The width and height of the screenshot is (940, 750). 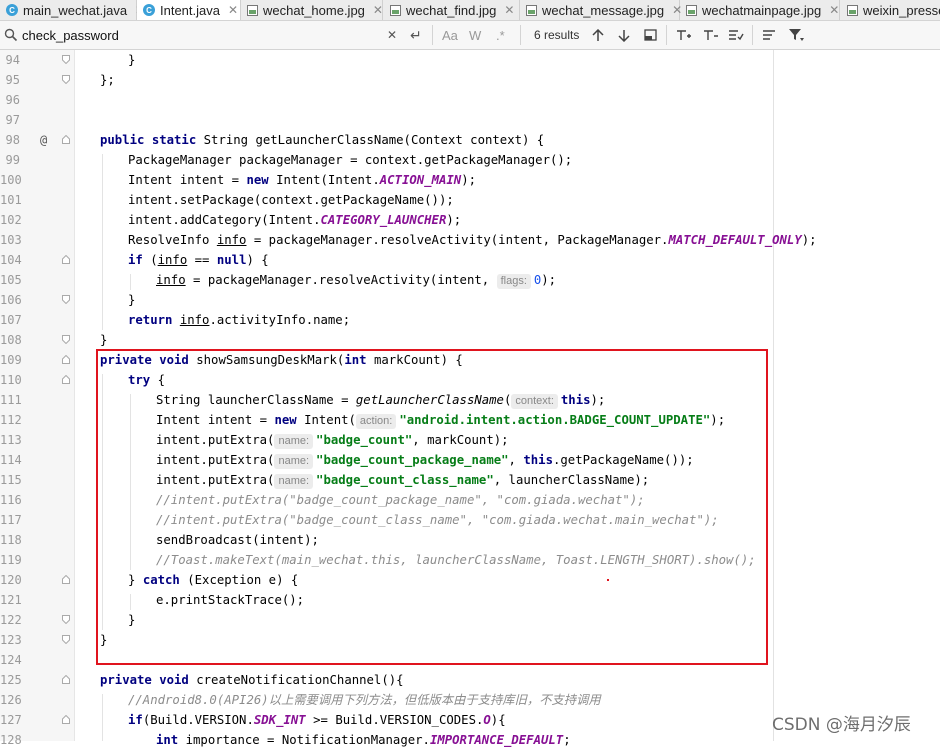 I want to click on tab-intent-java: C Intent.java ✕, so click(x=189, y=10).